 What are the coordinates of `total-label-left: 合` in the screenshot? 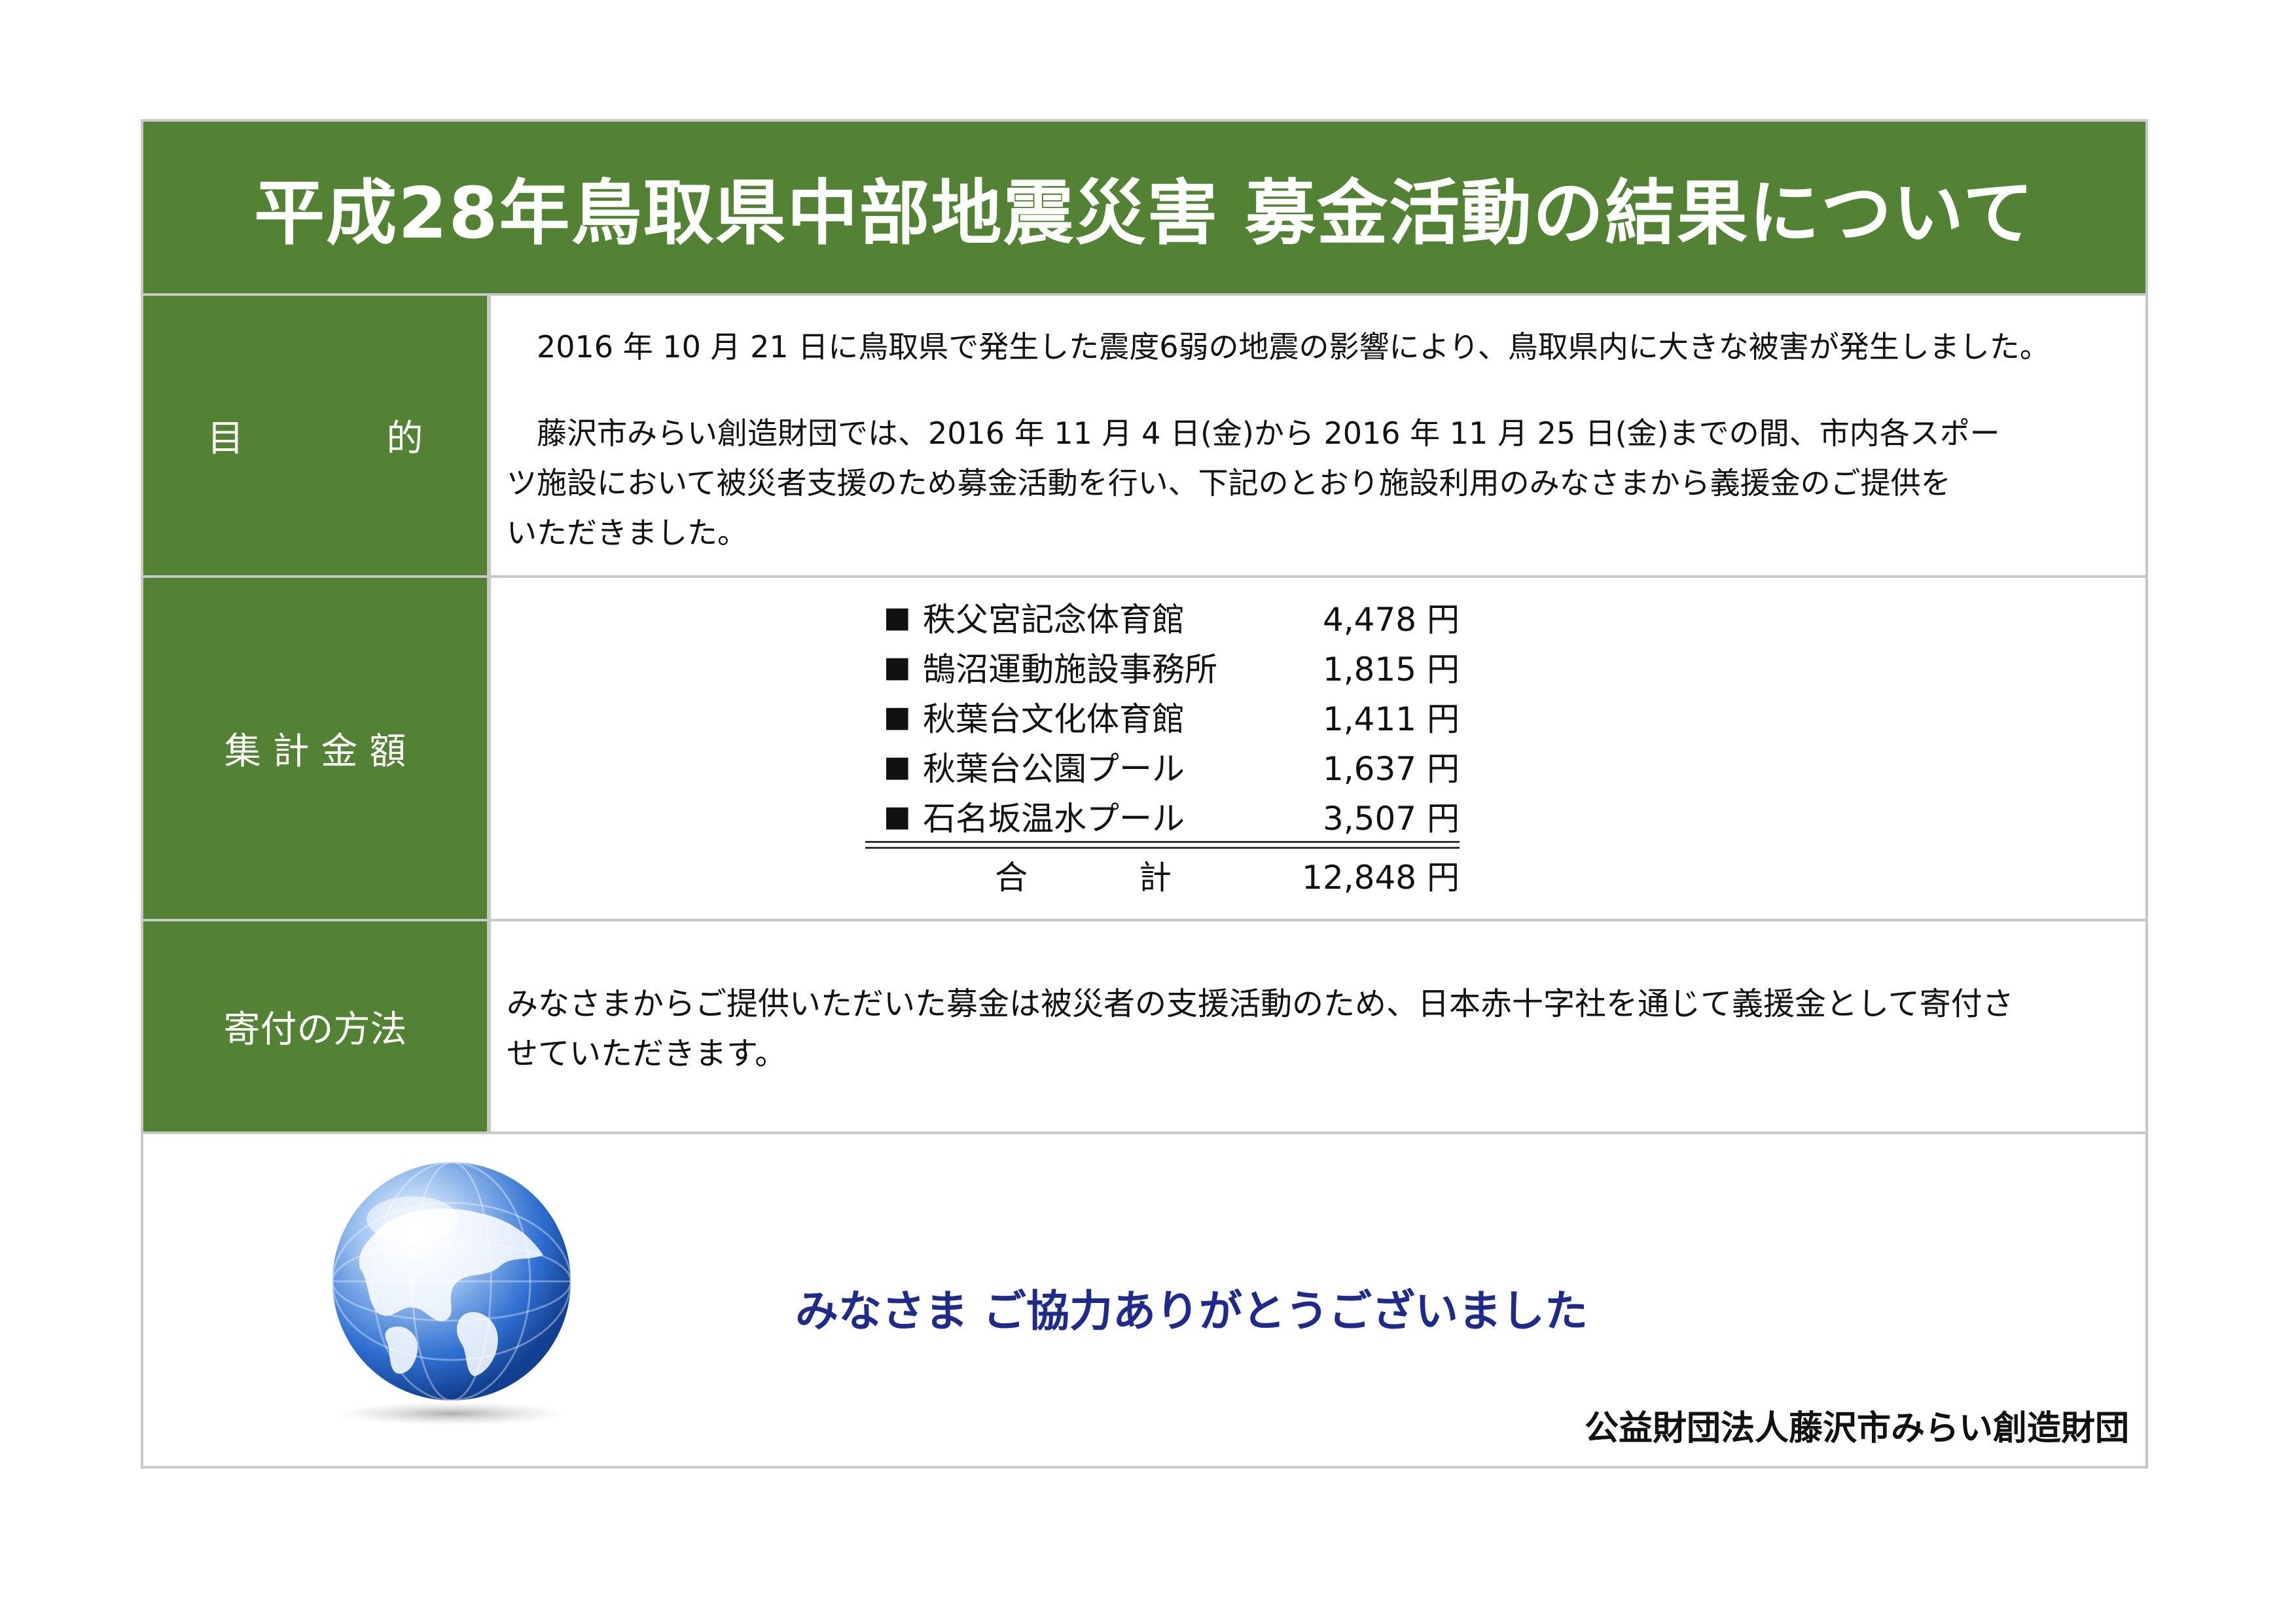 It's located at (1011, 878).